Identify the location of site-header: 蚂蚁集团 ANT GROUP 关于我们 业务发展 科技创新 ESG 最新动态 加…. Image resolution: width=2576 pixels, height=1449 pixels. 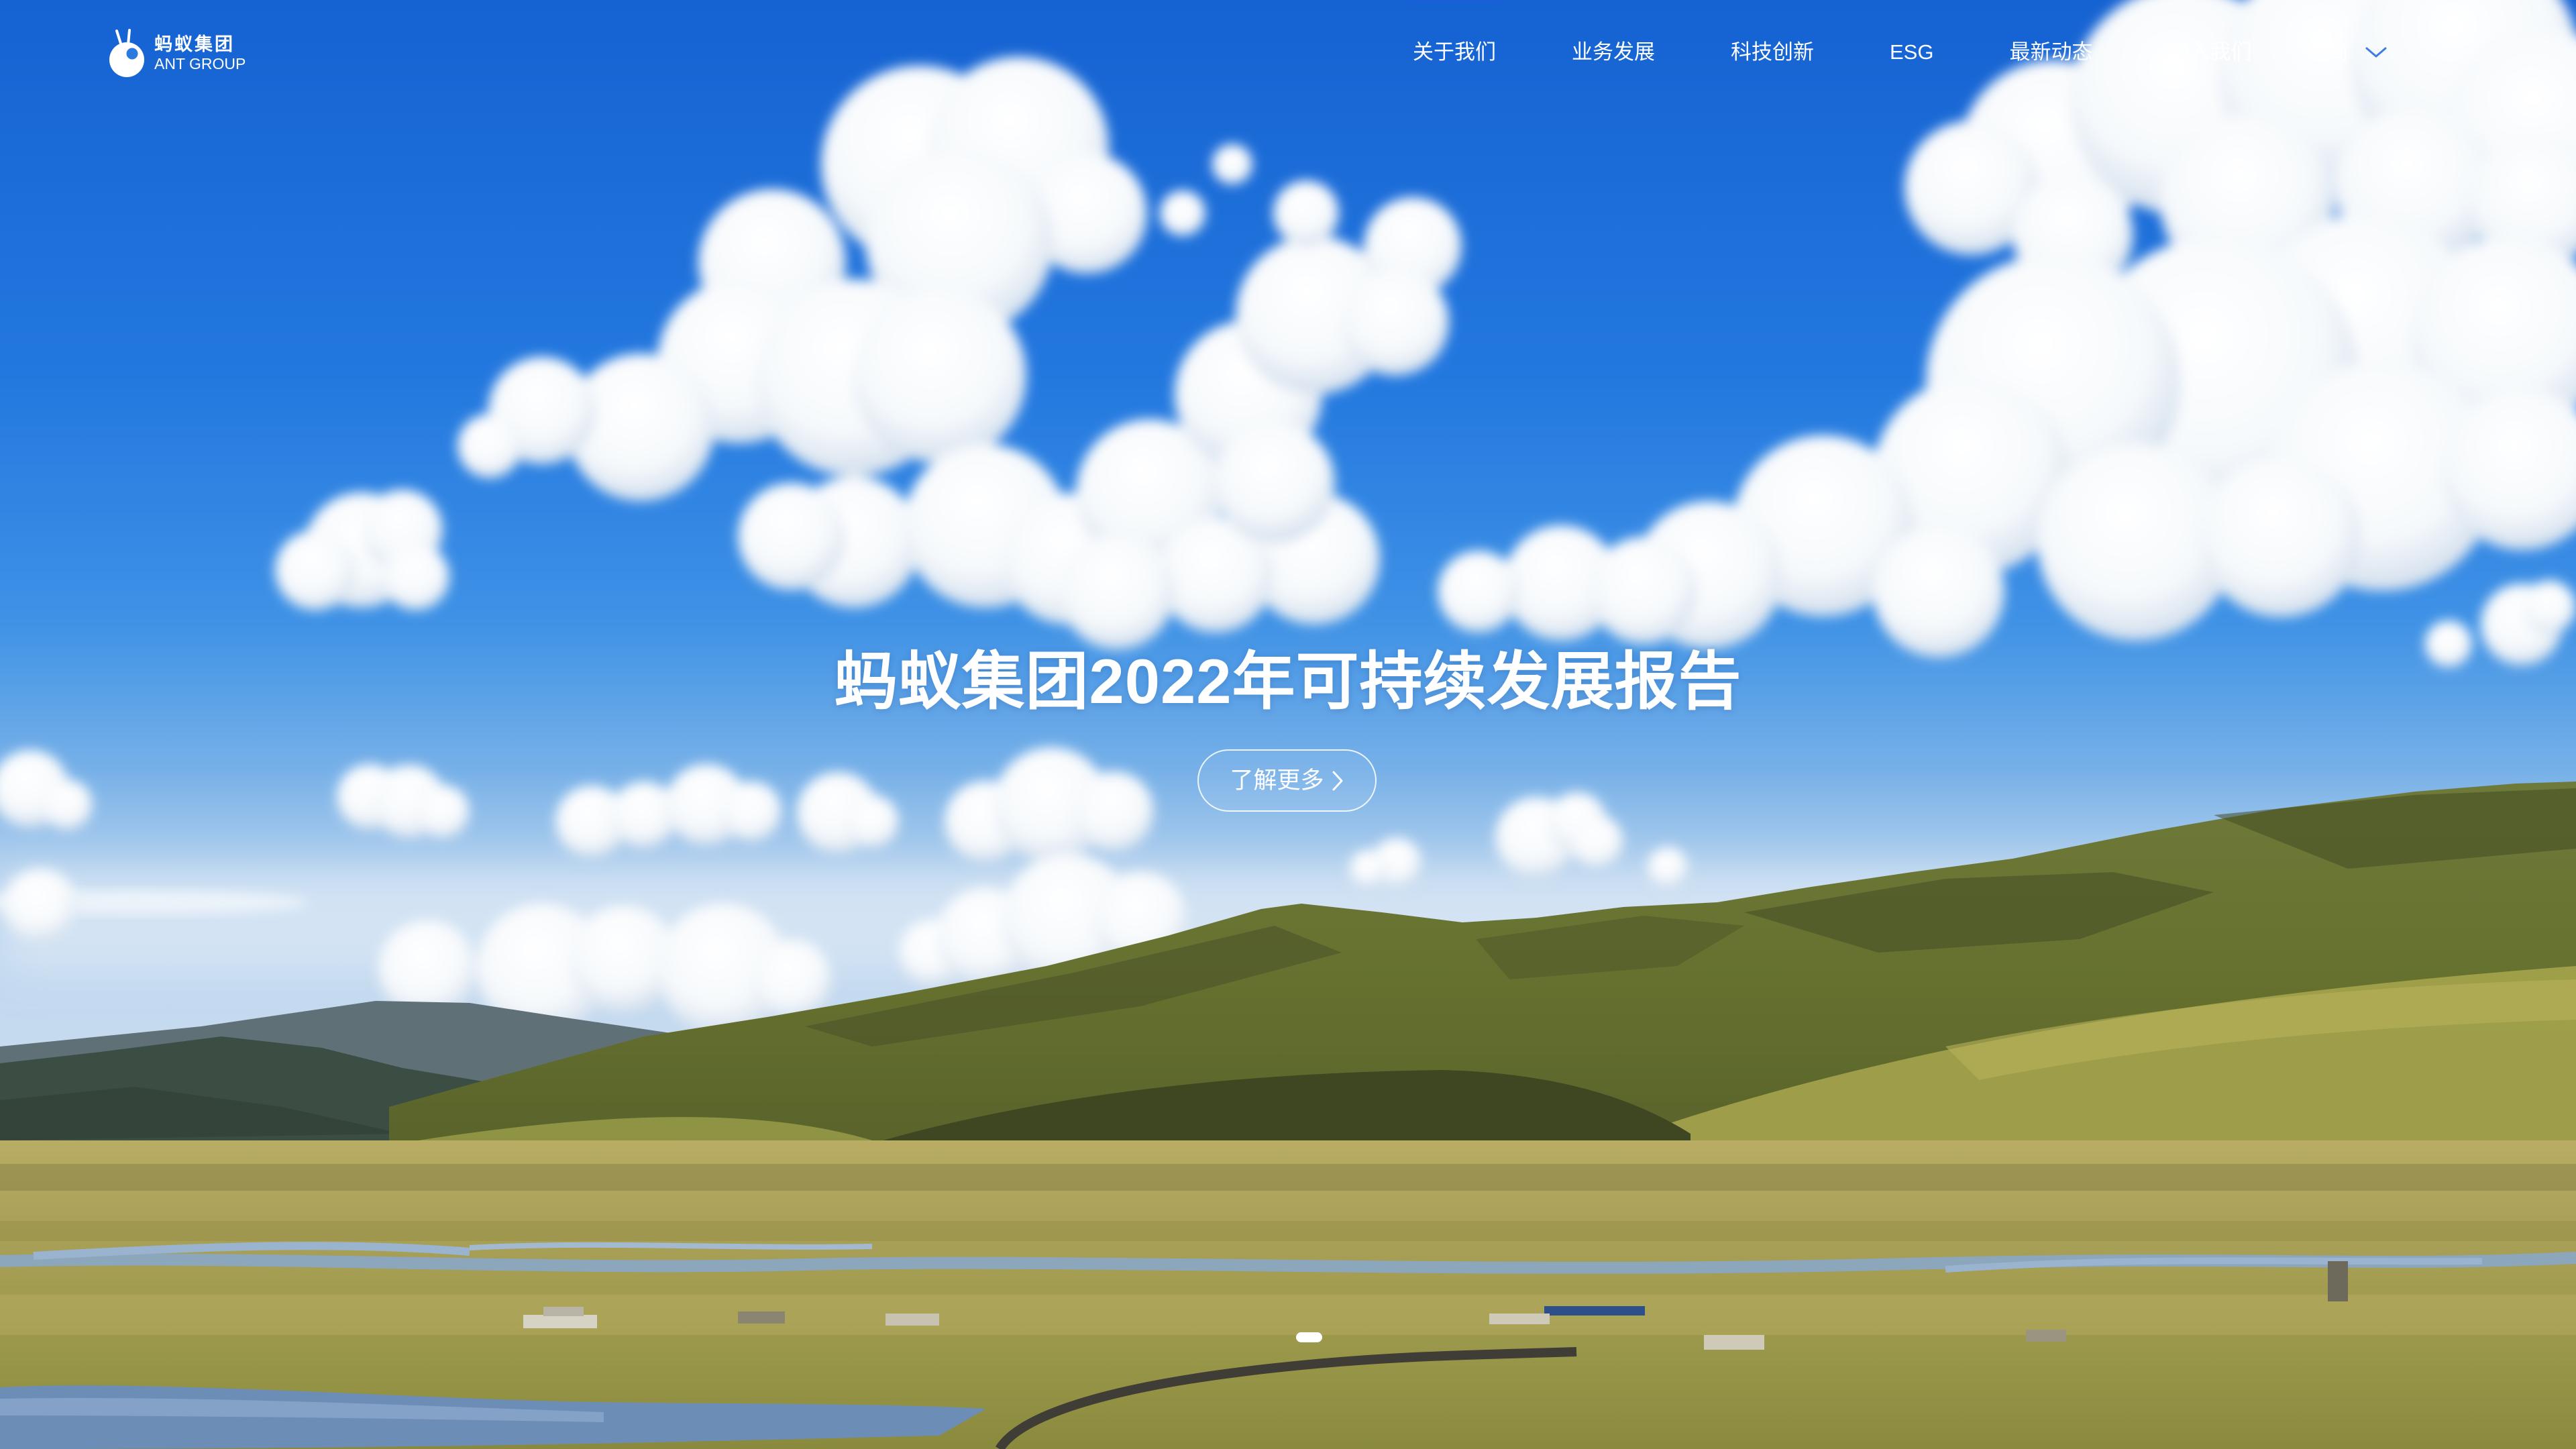
(1288, 53).